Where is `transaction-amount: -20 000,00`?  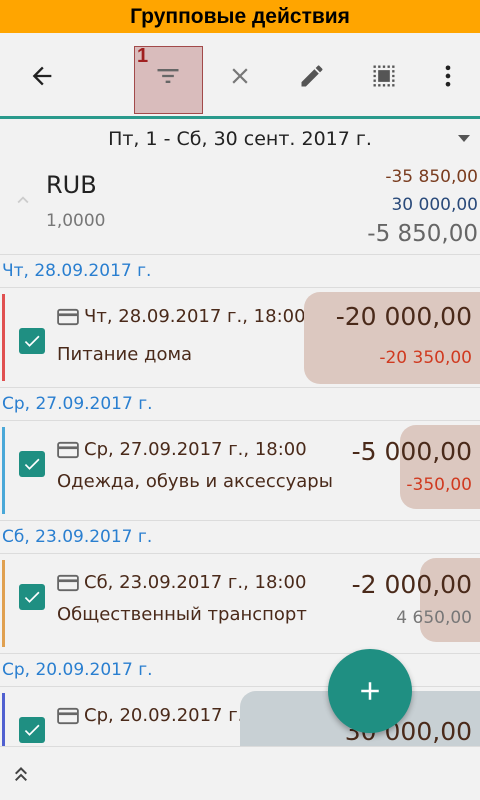 transaction-amount: -20 000,00 is located at coordinates (403, 316).